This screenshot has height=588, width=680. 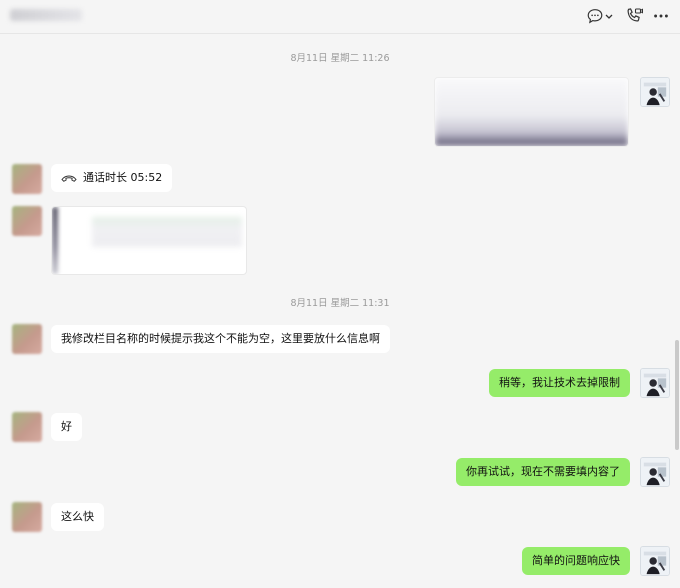 What do you see at coordinates (123, 177) in the screenshot?
I see `call-duration-label: 通话时长 05:52` at bounding box center [123, 177].